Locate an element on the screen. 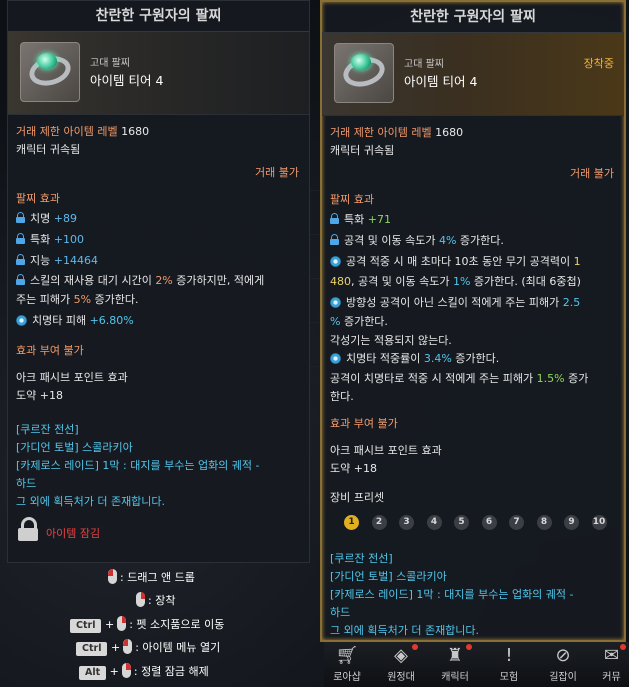  help-equip: : 장착 is located at coordinates (154, 600).